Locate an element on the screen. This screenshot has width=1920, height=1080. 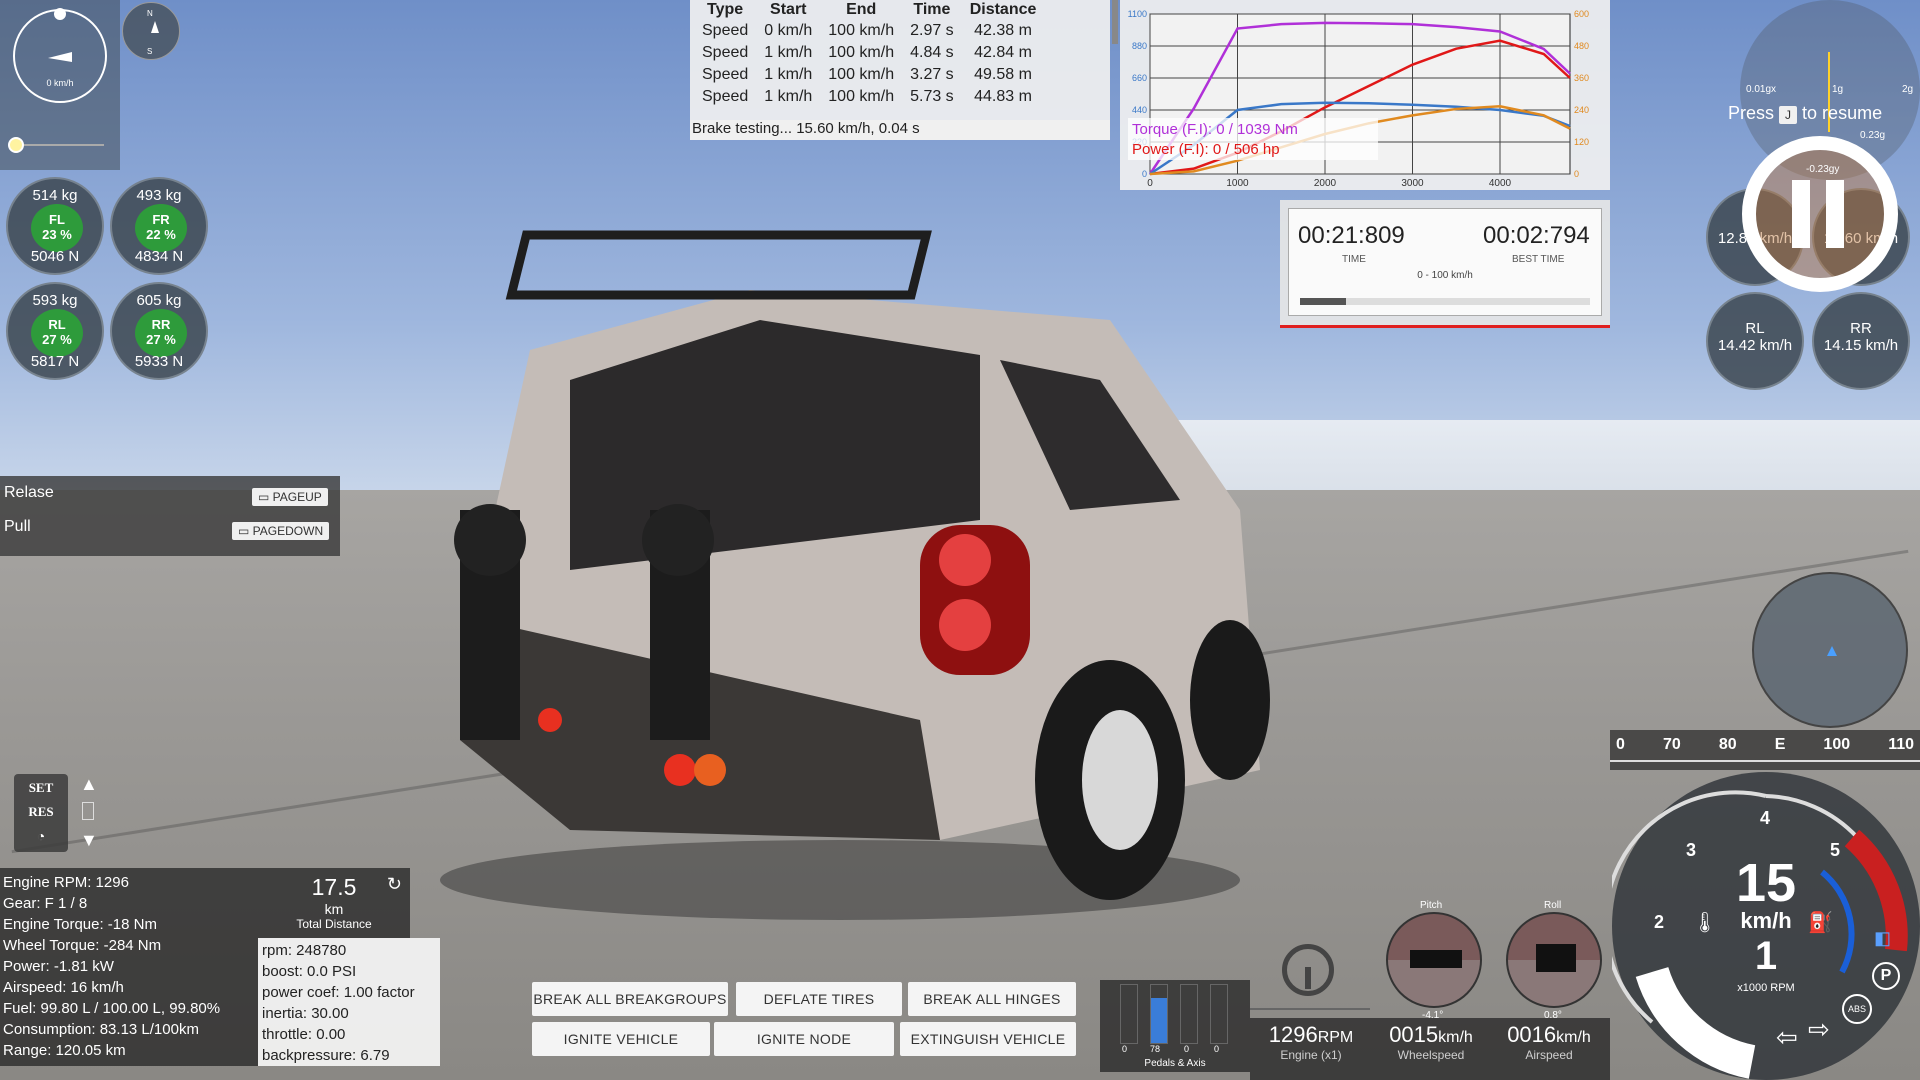
player-marker-icon is located at coordinates (1832, 651).